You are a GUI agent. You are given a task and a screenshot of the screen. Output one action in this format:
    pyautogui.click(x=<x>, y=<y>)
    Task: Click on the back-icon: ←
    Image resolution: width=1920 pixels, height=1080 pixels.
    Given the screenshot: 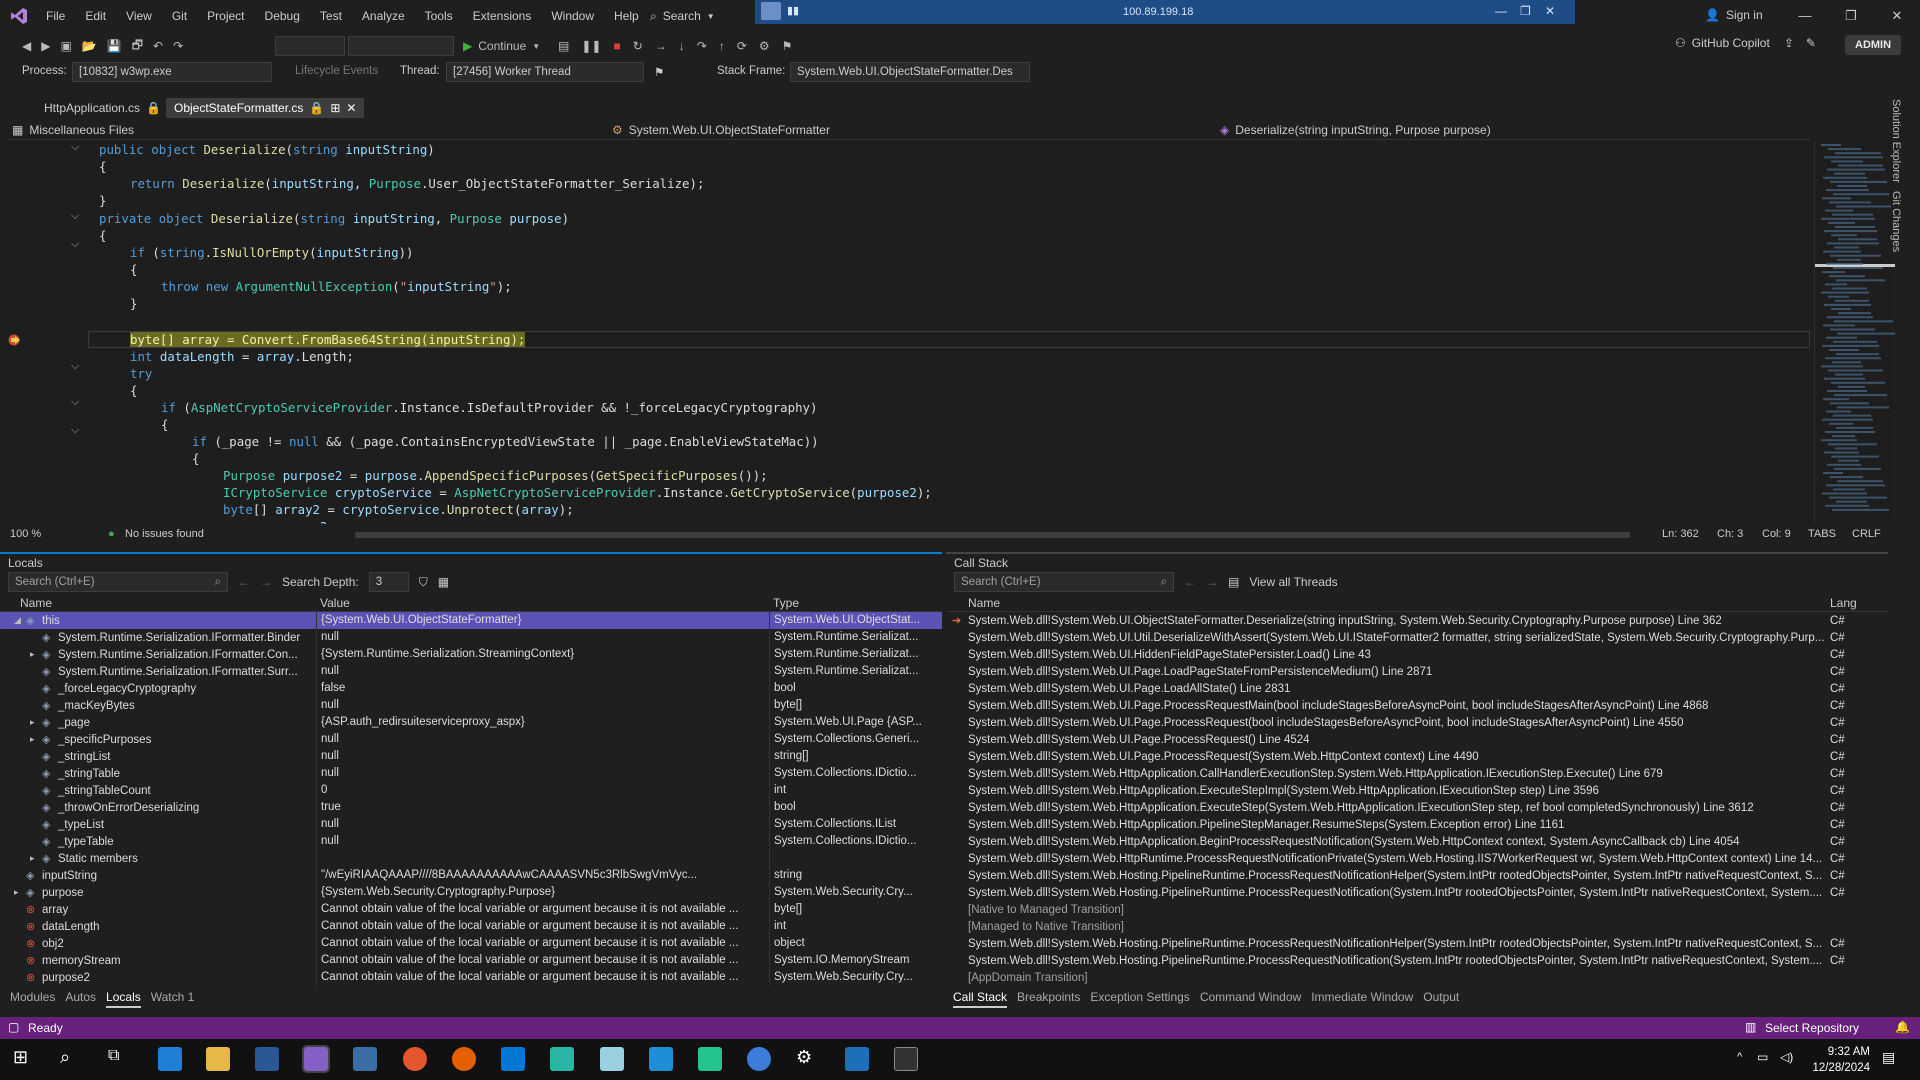 What is the action you would take?
    pyautogui.click(x=244, y=582)
    